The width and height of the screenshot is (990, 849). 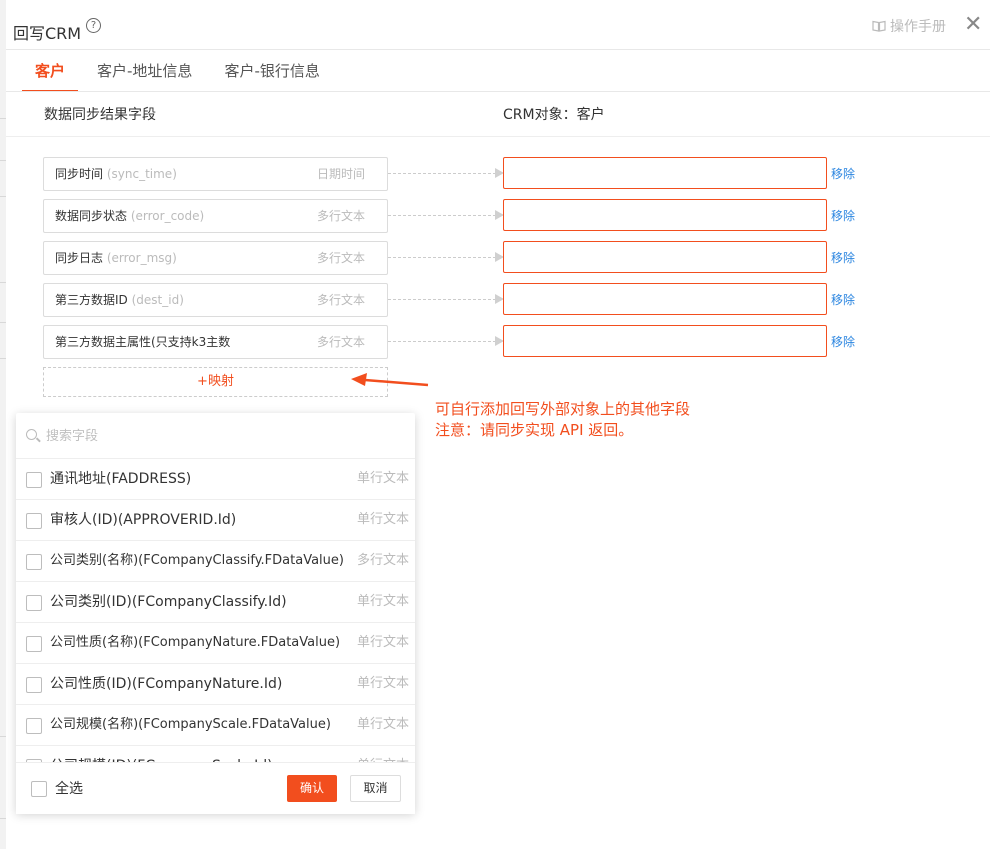 I want to click on source-field: 数据同步状态 (error_code) 多行文本, so click(x=215, y=216).